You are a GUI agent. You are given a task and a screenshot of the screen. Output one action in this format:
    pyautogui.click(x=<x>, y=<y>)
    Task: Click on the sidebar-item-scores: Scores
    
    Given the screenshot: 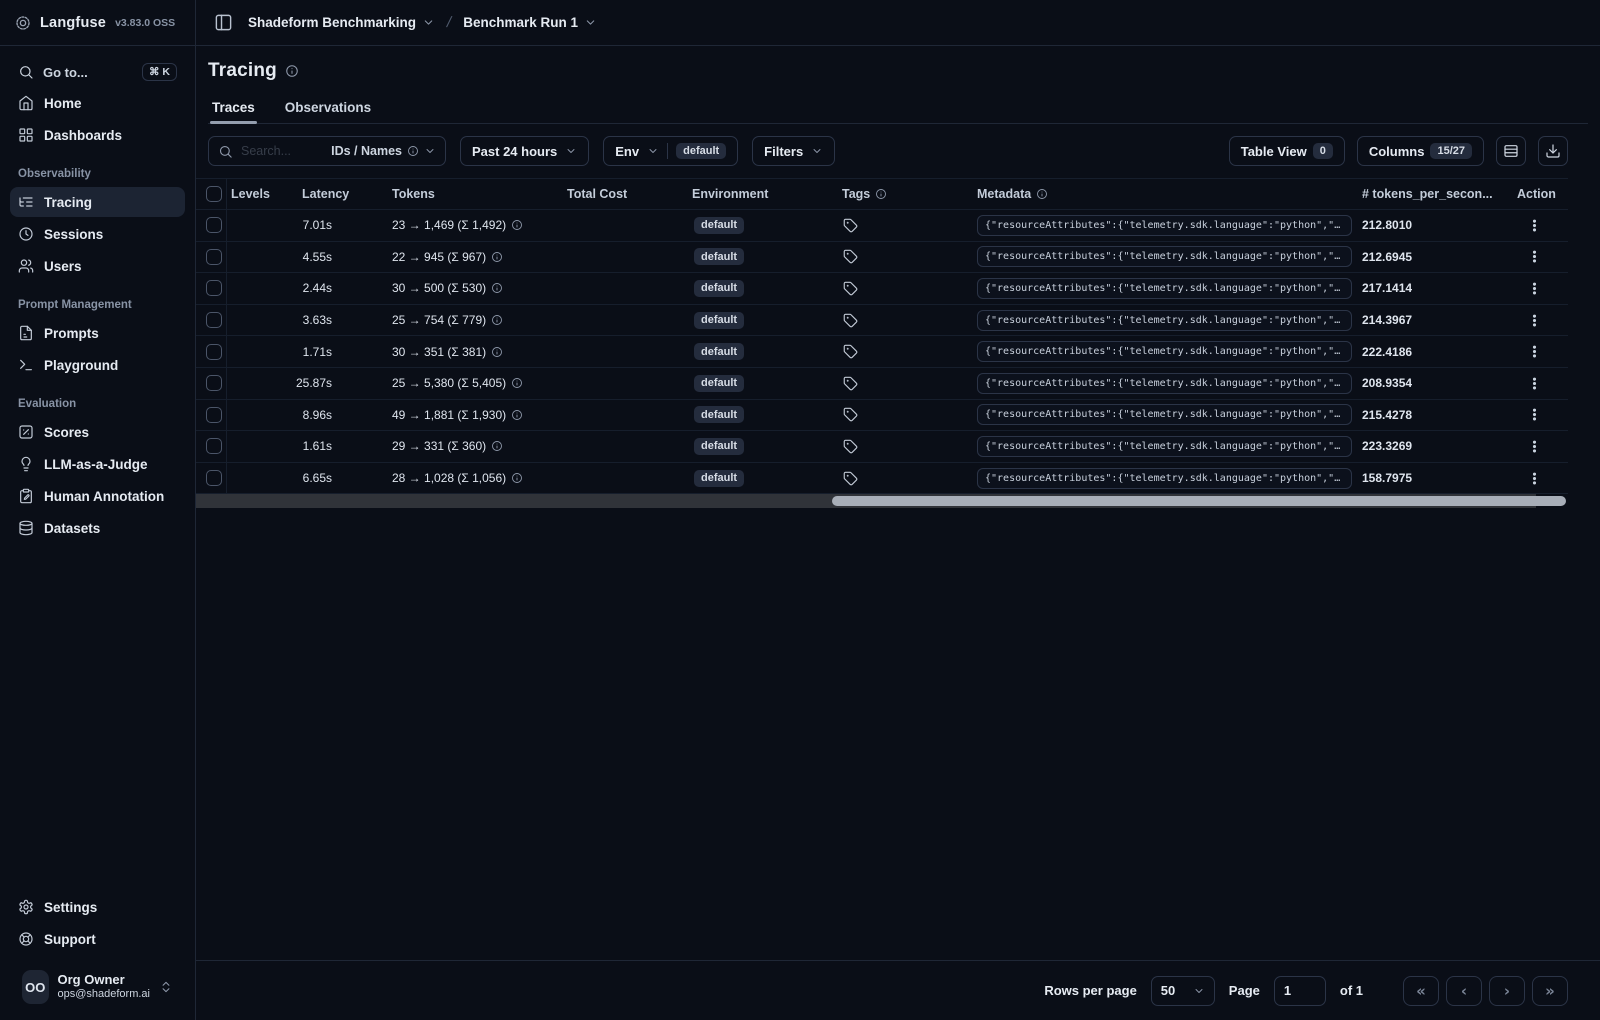 What is the action you would take?
    pyautogui.click(x=97, y=432)
    